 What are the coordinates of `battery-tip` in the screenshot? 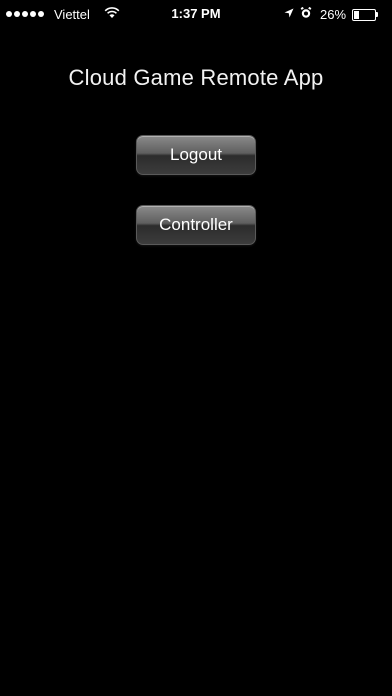 It's located at (377, 14).